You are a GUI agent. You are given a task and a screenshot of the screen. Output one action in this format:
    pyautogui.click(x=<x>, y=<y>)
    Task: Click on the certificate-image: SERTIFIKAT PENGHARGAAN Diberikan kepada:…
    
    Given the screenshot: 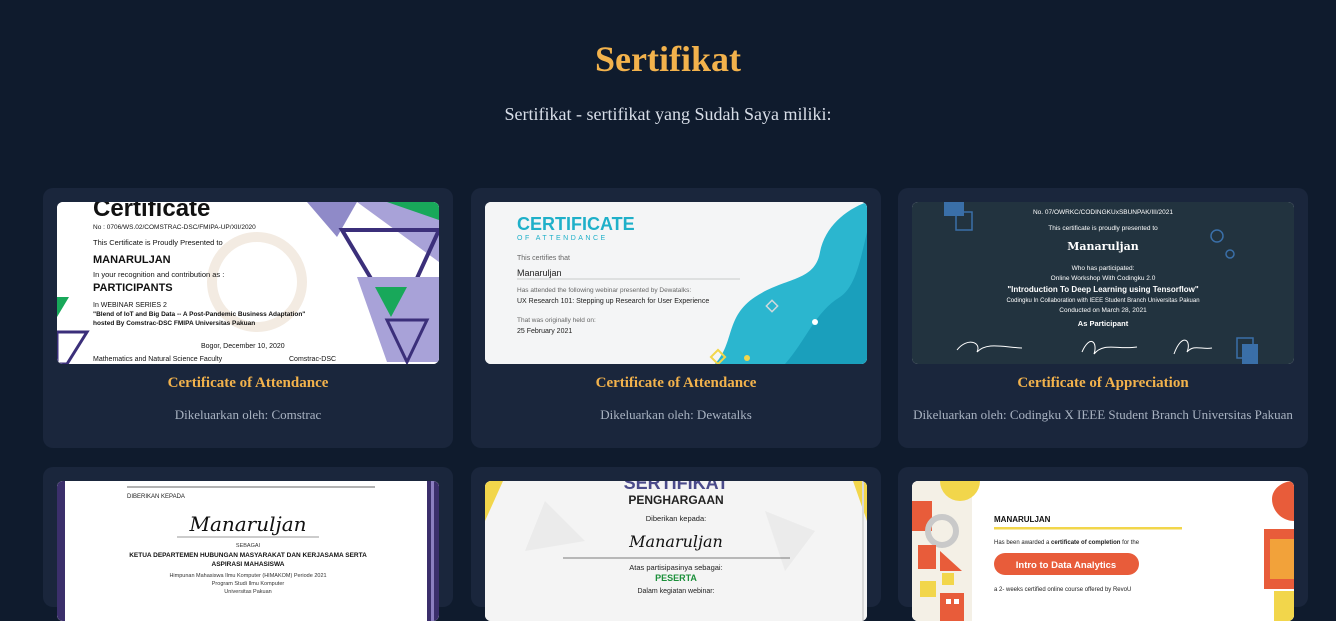 What is the action you would take?
    pyautogui.click(x=676, y=551)
    